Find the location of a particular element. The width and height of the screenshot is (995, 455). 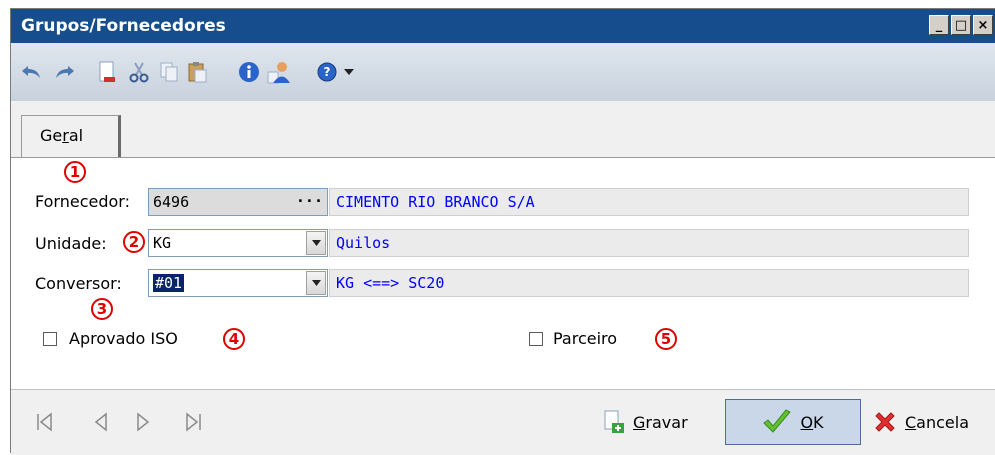

conversor-dropdown-button is located at coordinates (316, 283).